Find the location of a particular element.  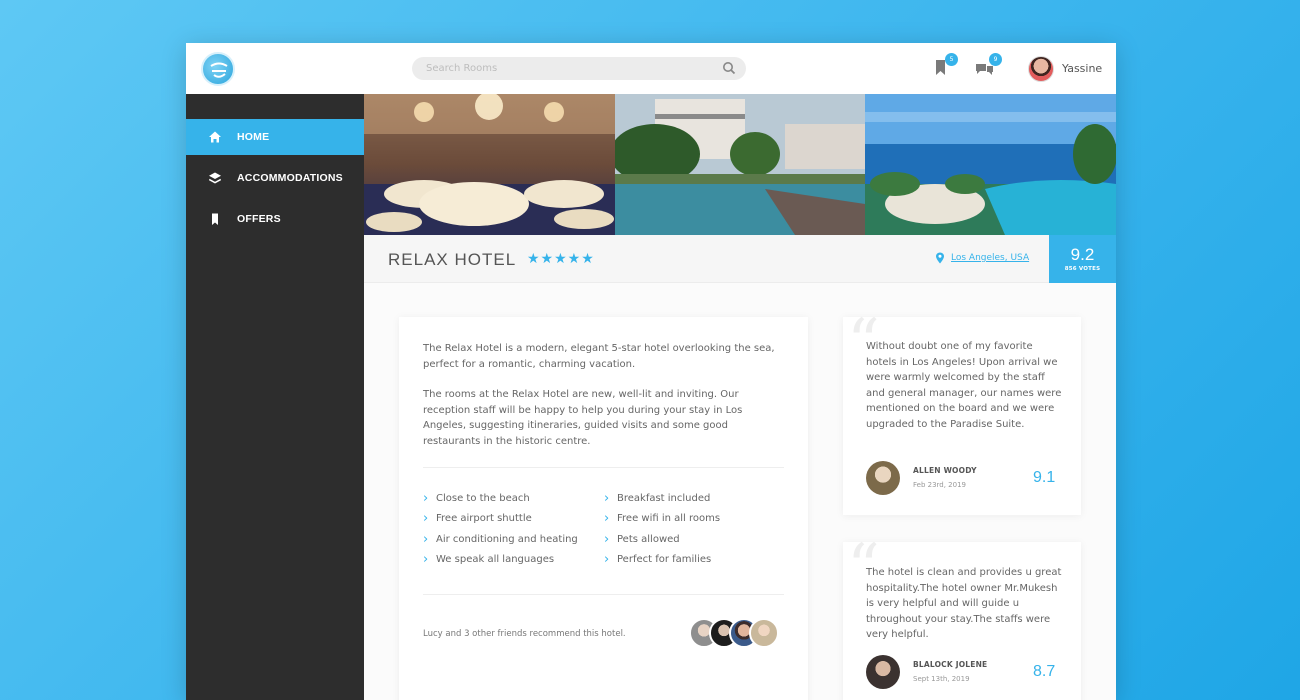

hotel-name: RELAX HOTEL is located at coordinates (452, 259).